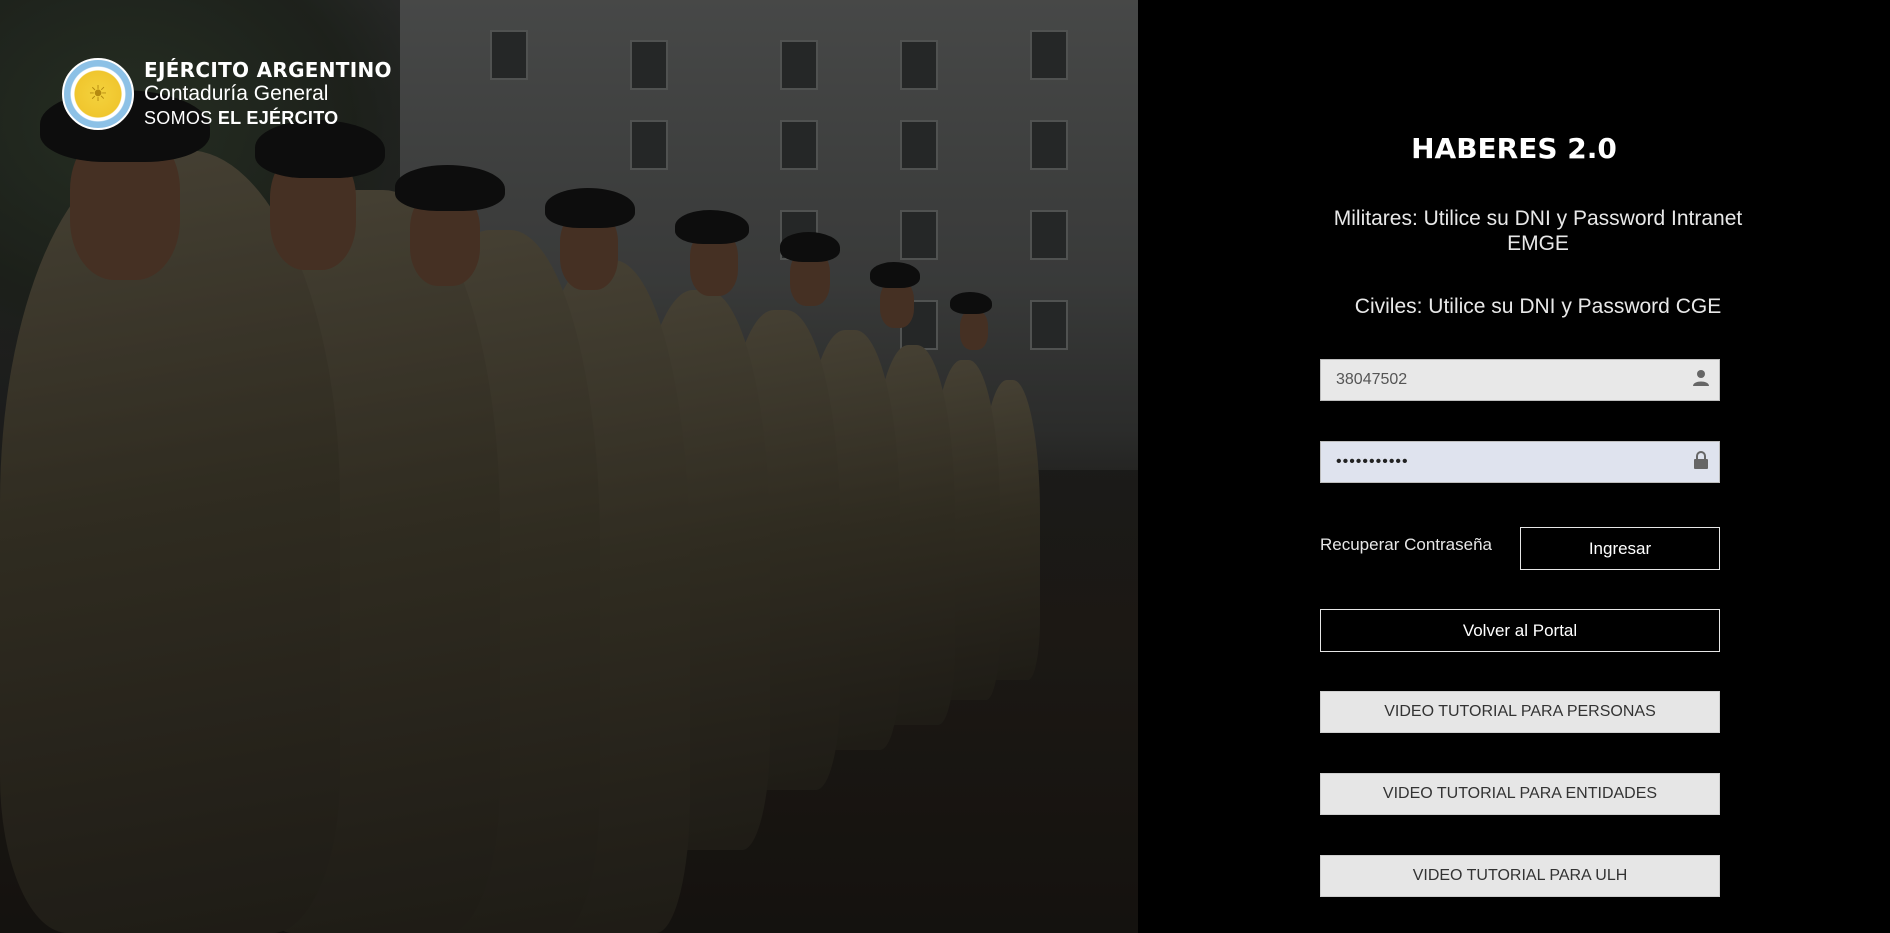  What do you see at coordinates (1520, 630) in the screenshot?
I see `back-to-portal-button: Volver al Portal` at bounding box center [1520, 630].